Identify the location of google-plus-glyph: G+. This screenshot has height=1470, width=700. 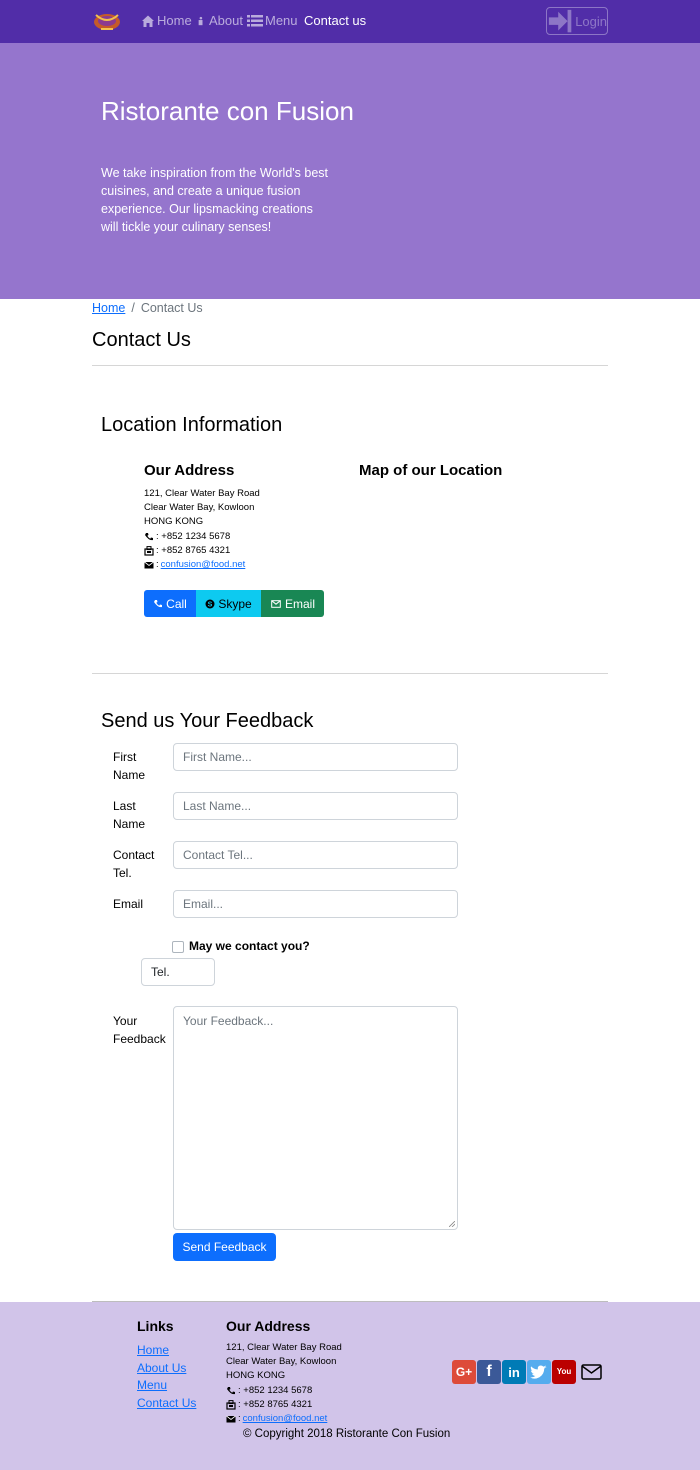
(464, 1372).